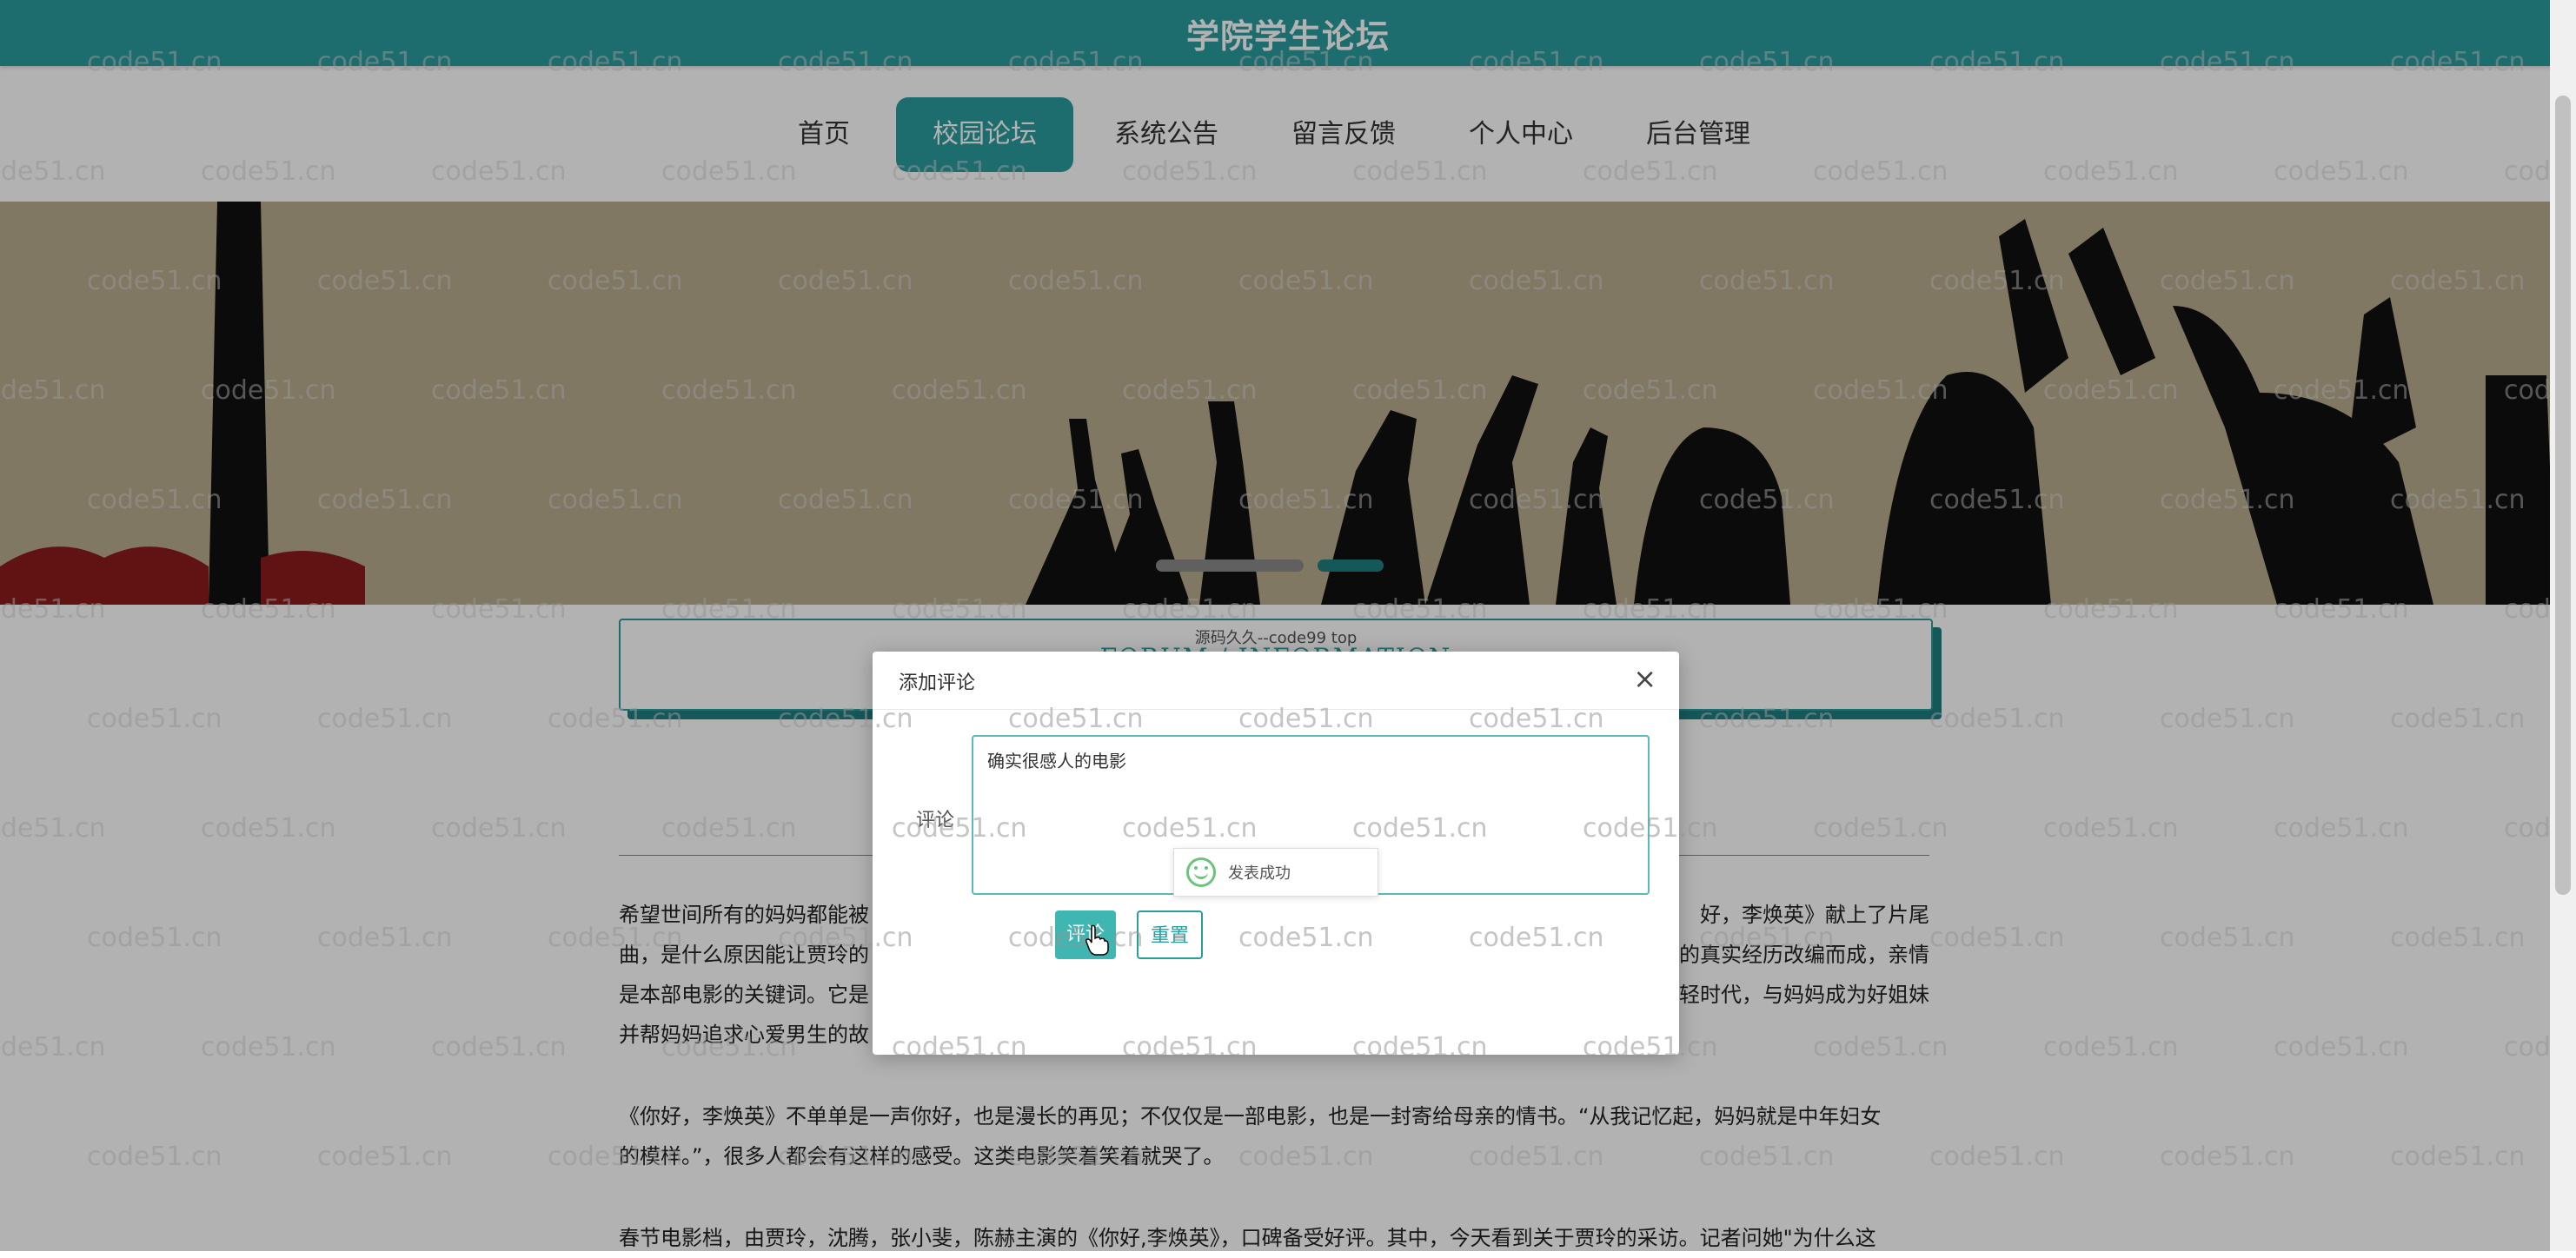 This screenshot has height=1258, width=2576. Describe the element at coordinates (937, 683) in the screenshot. I see `dialog-title: 添加评论` at that location.